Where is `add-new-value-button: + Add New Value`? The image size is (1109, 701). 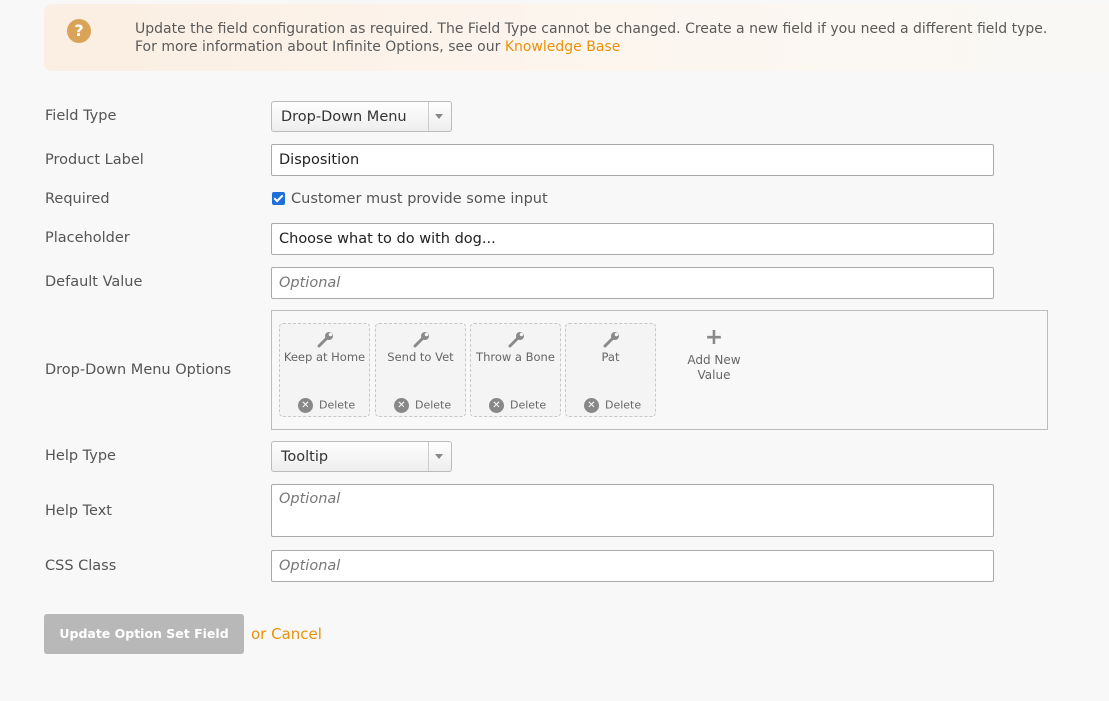
add-new-value-button: + Add New Value is located at coordinates (714, 355).